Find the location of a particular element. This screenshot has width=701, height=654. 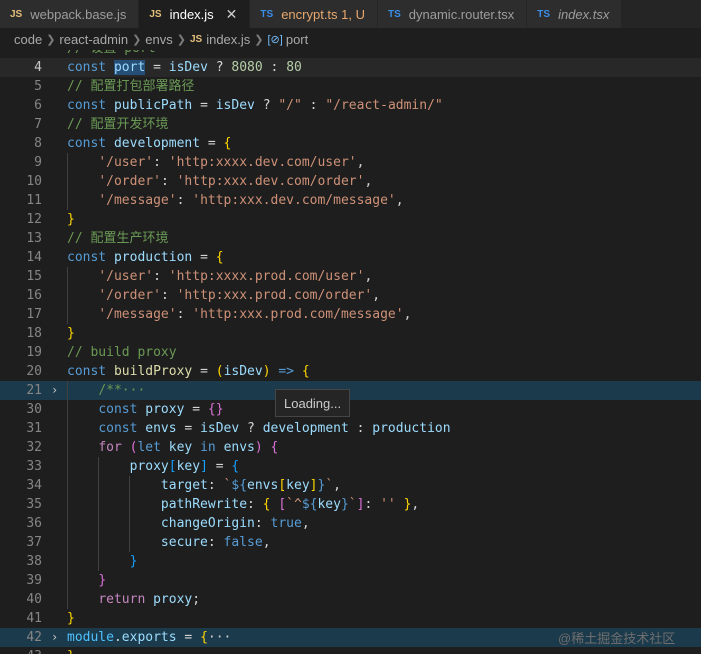

code-text: // 配置开发环境 is located at coordinates (117, 124).